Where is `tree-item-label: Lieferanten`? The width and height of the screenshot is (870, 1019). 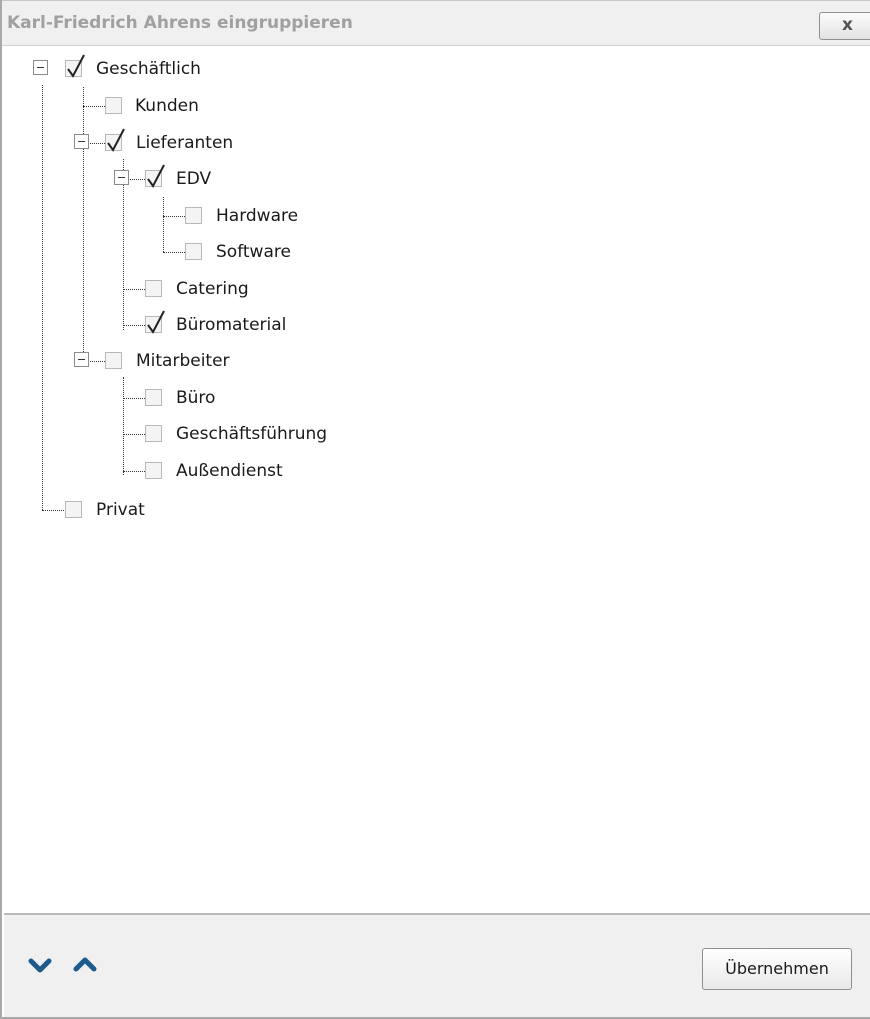 tree-item-label: Lieferanten is located at coordinates (184, 143).